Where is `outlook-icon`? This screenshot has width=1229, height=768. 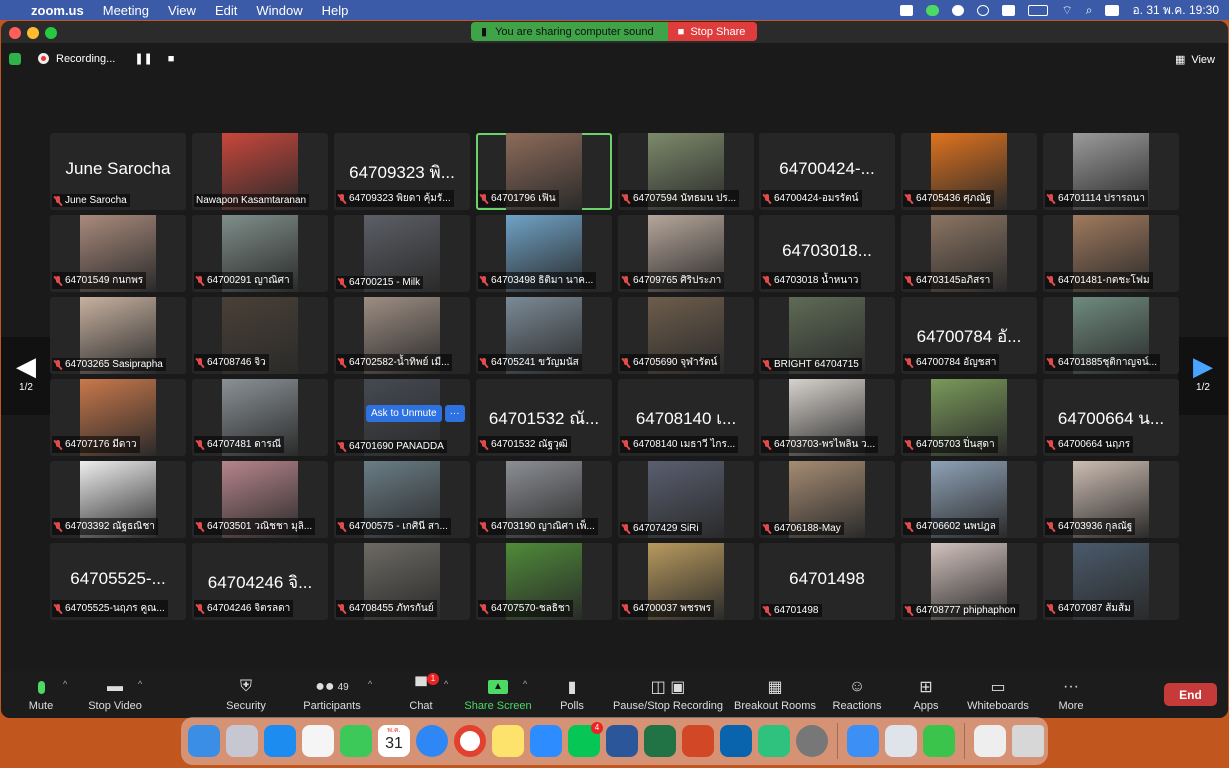 outlook-icon is located at coordinates (736, 741).